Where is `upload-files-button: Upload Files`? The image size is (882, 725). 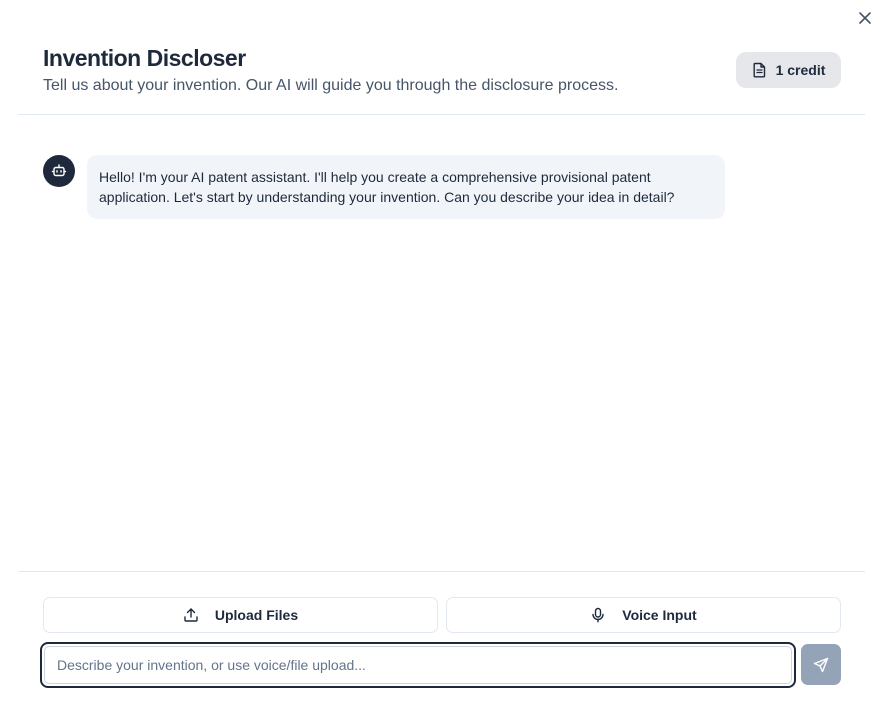 upload-files-button: Upload Files is located at coordinates (240, 615).